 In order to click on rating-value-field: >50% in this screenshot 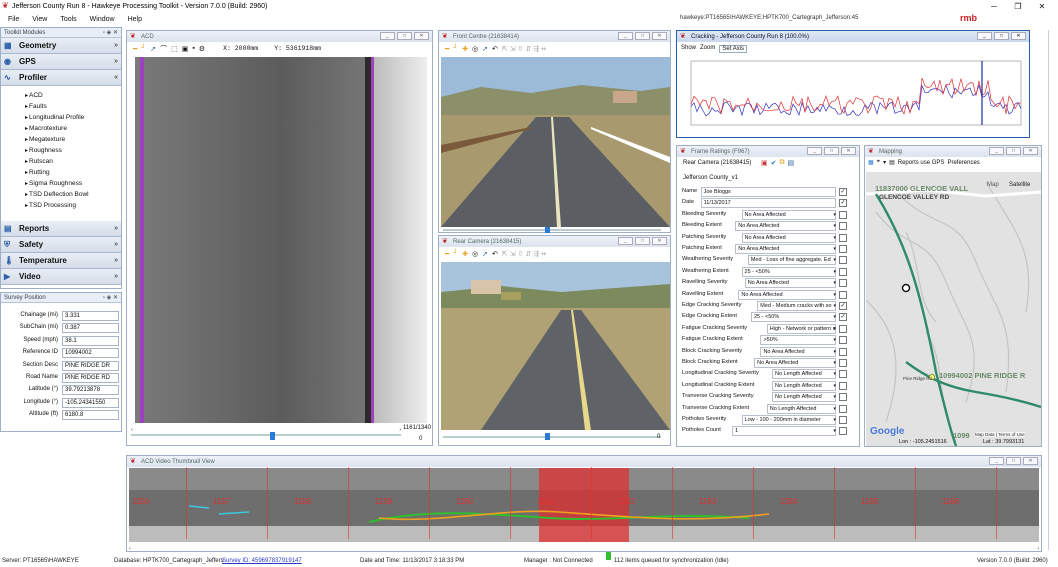, I will do `click(798, 340)`.